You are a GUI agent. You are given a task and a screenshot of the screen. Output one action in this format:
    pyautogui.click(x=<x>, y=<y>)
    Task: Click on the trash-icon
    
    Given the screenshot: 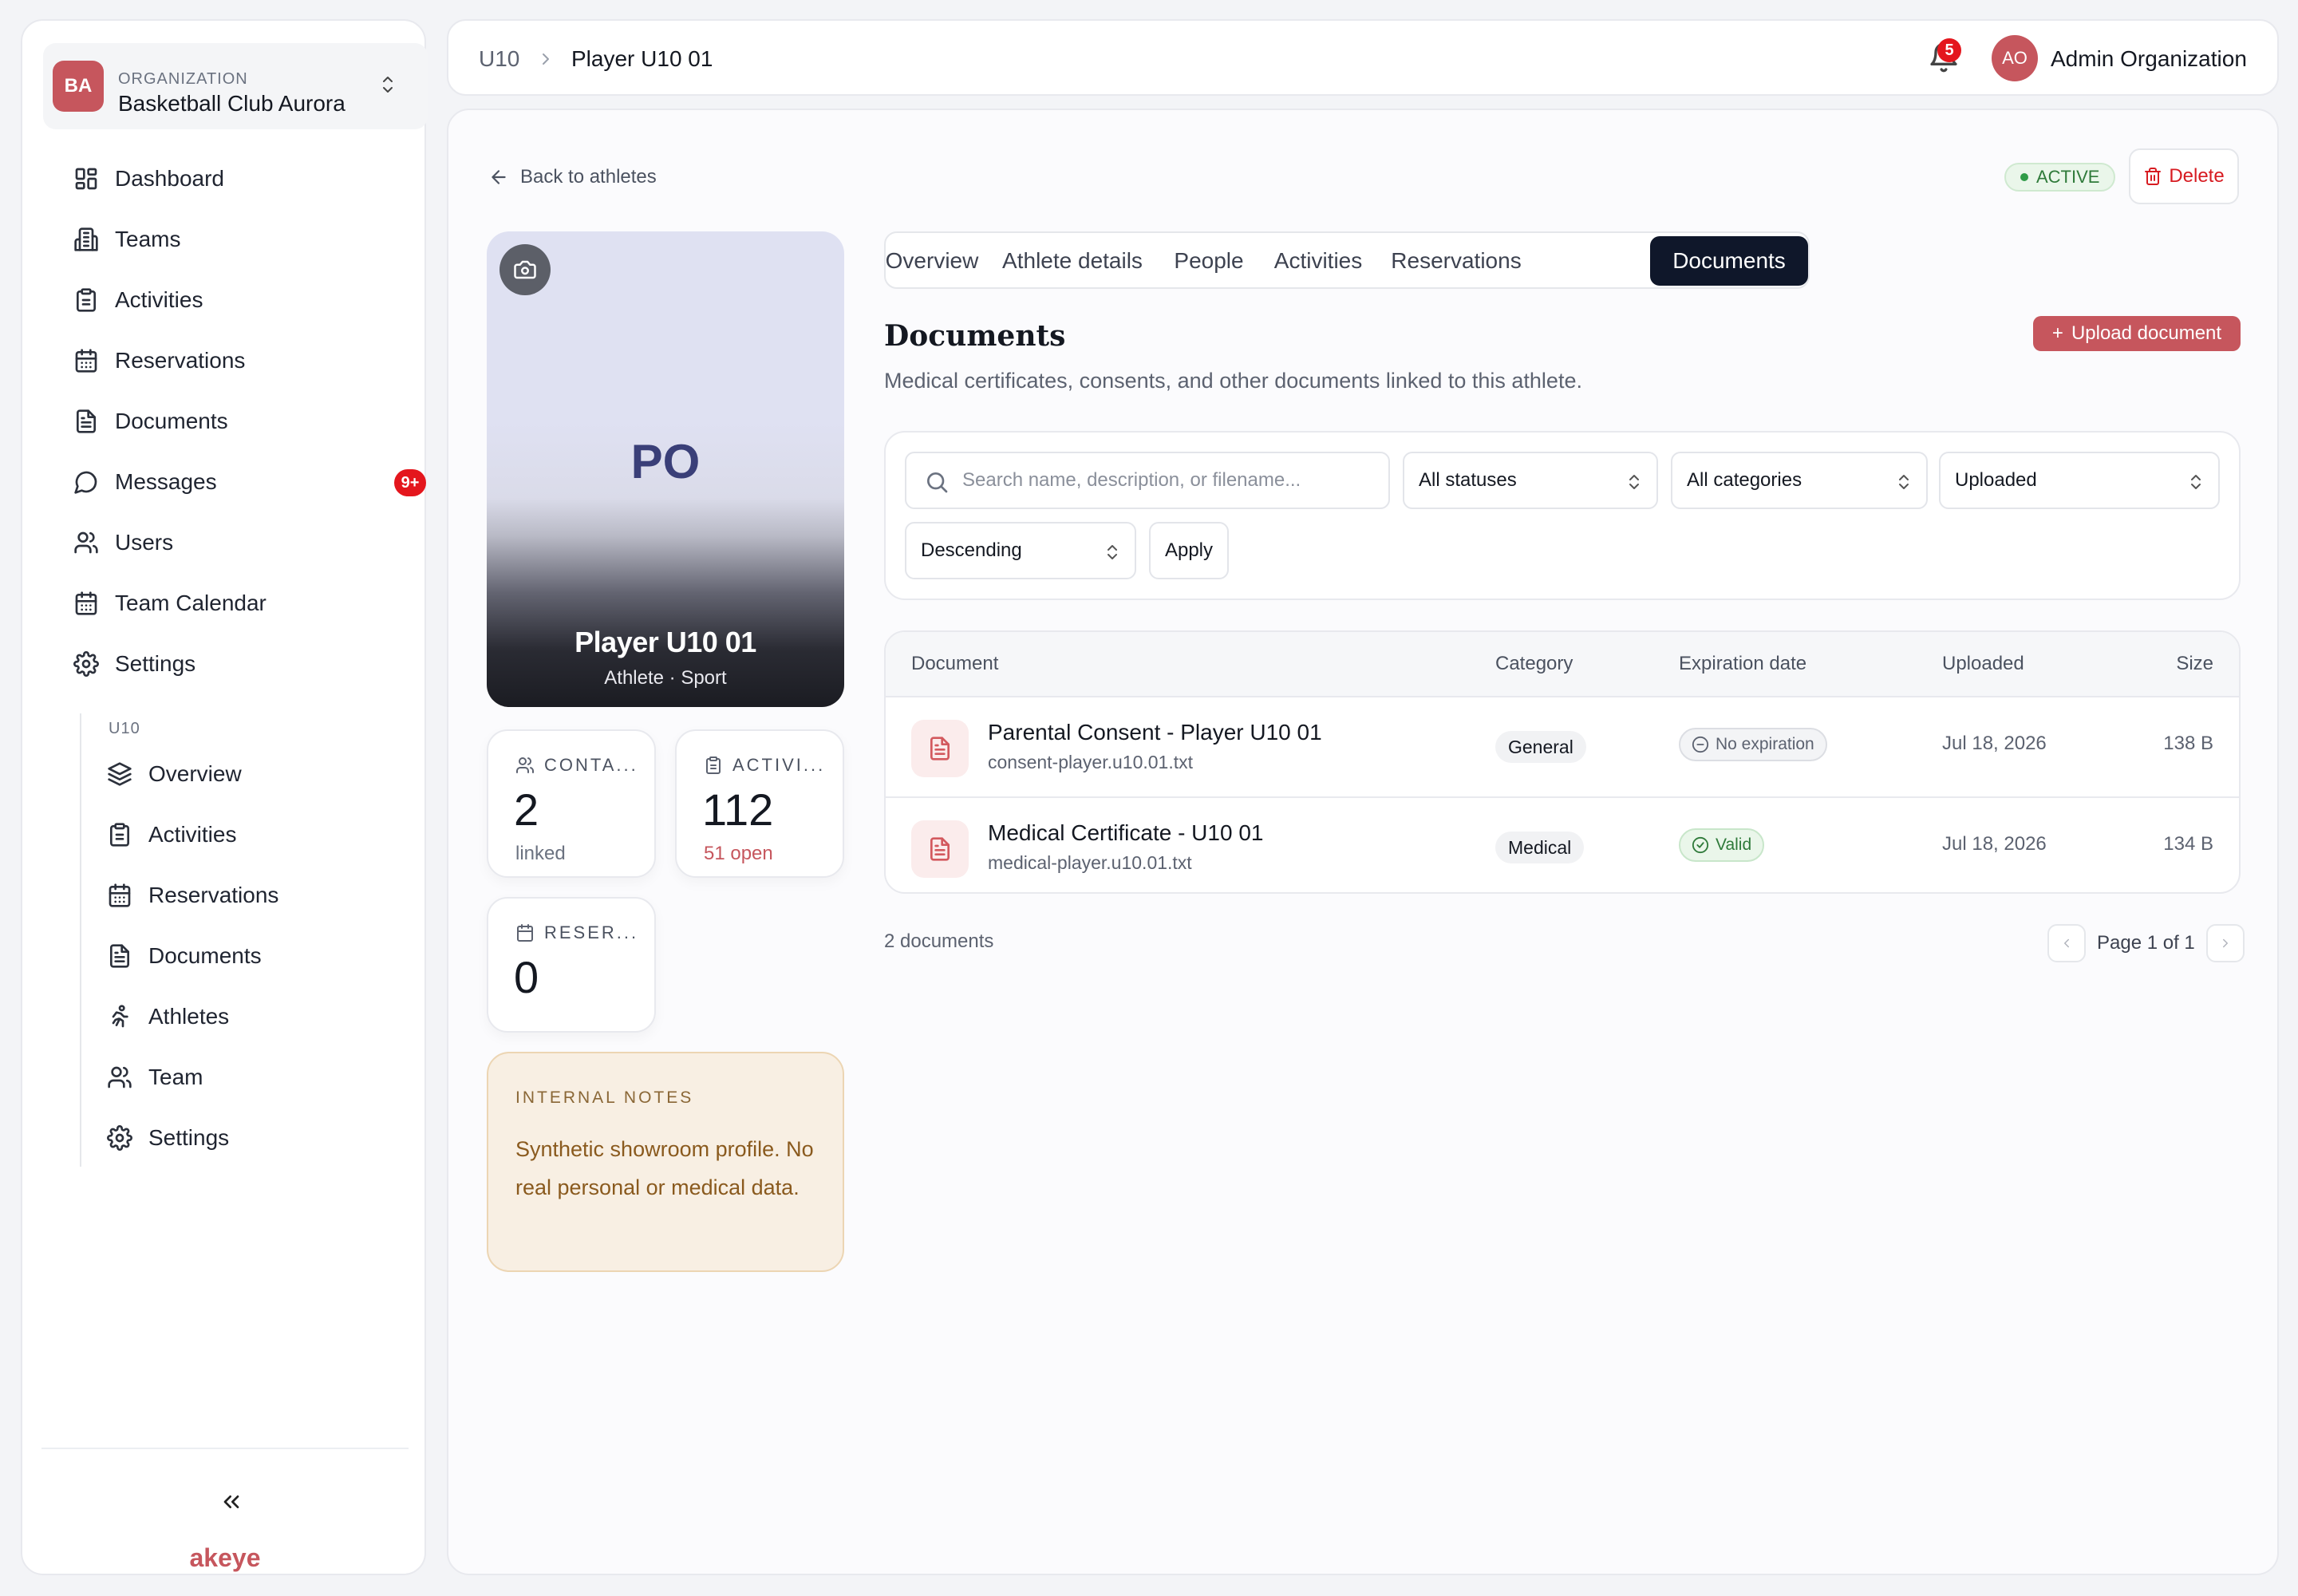 What is the action you would take?
    pyautogui.click(x=2154, y=176)
    